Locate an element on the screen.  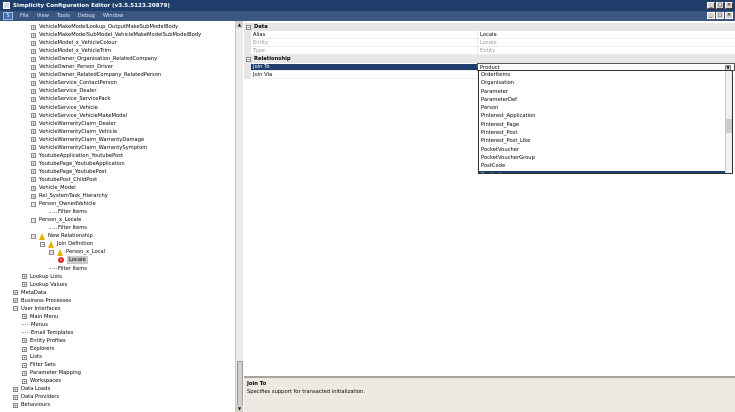
tree-item: + VehicleModel_x_VehicleColour is located at coordinates (74, 43).